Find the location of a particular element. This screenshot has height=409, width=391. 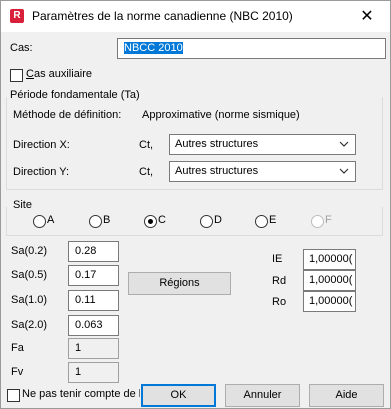

ignore-checkbox is located at coordinates (13, 395).